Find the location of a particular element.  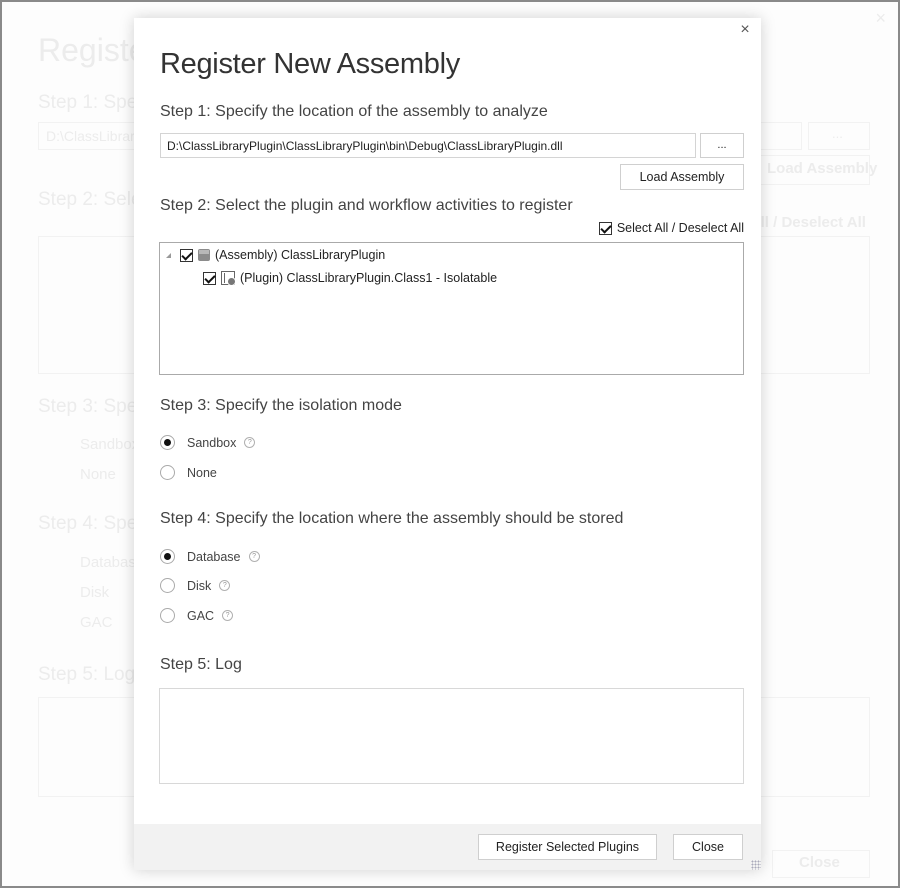

radio-gac: GAC ? is located at coordinates (197, 615).